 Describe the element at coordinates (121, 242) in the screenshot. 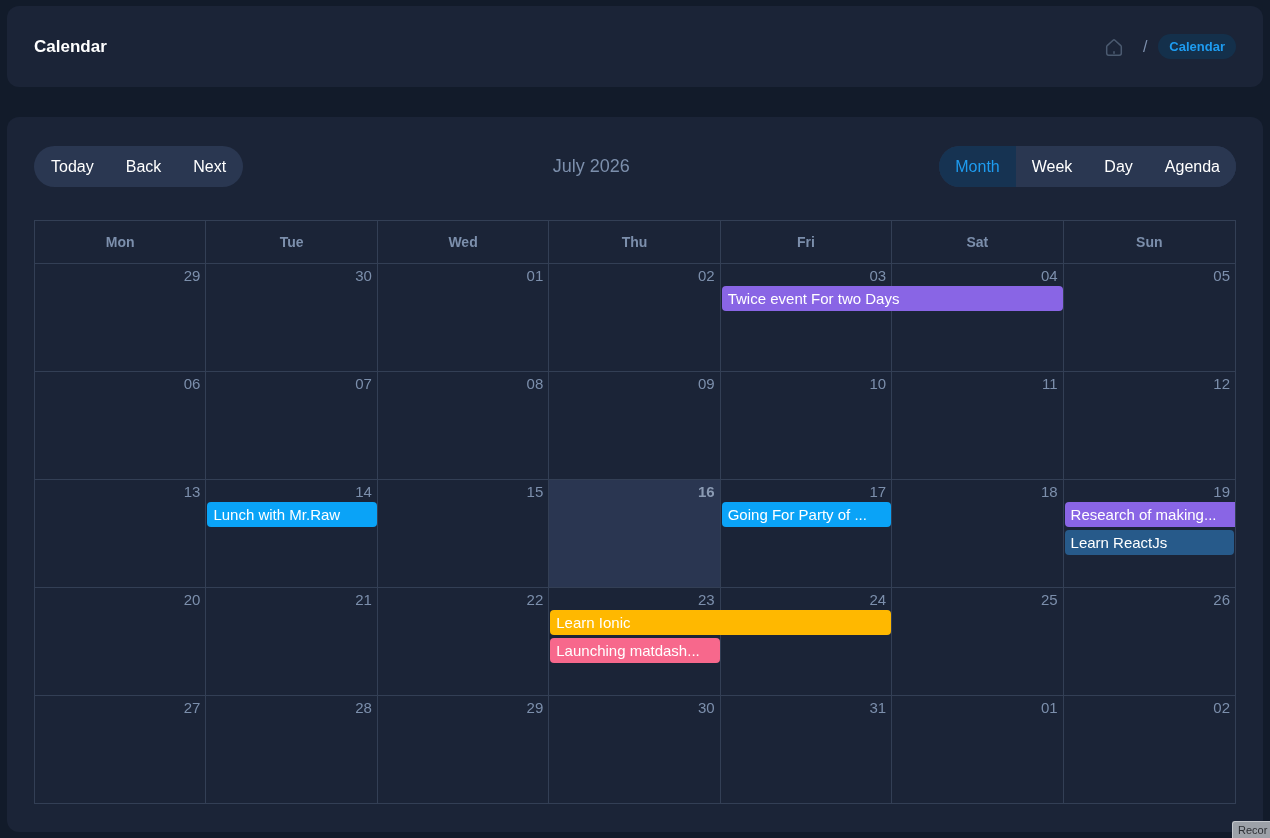

I see `weekday-header: Mon` at that location.